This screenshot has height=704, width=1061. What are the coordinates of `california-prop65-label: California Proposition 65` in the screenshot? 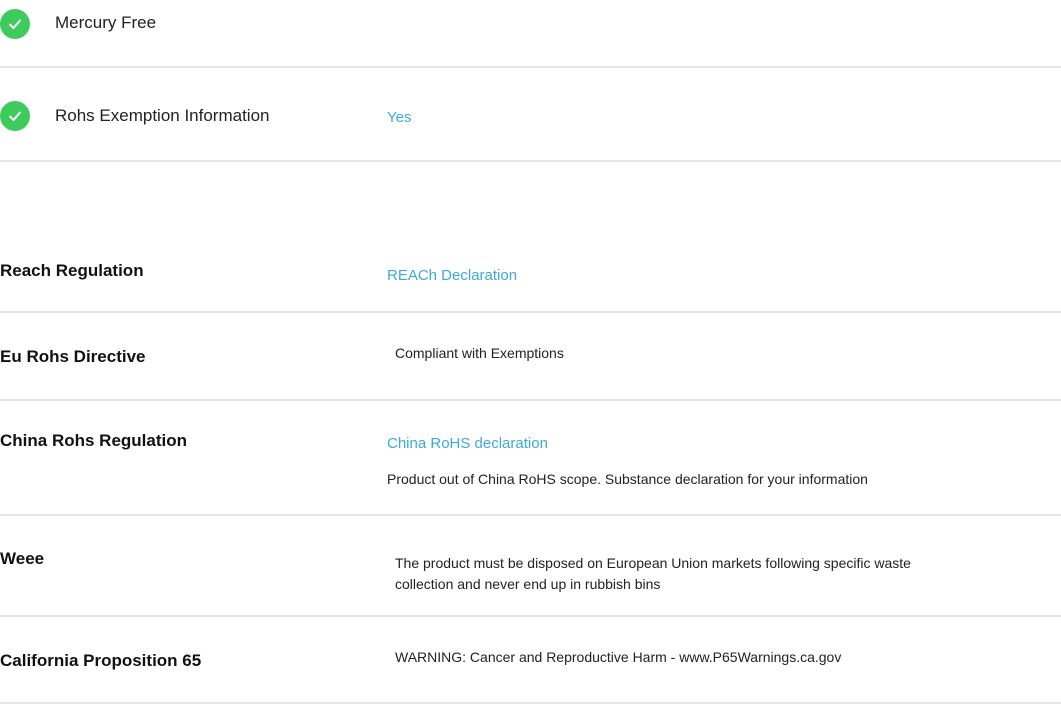 It's located at (101, 660).